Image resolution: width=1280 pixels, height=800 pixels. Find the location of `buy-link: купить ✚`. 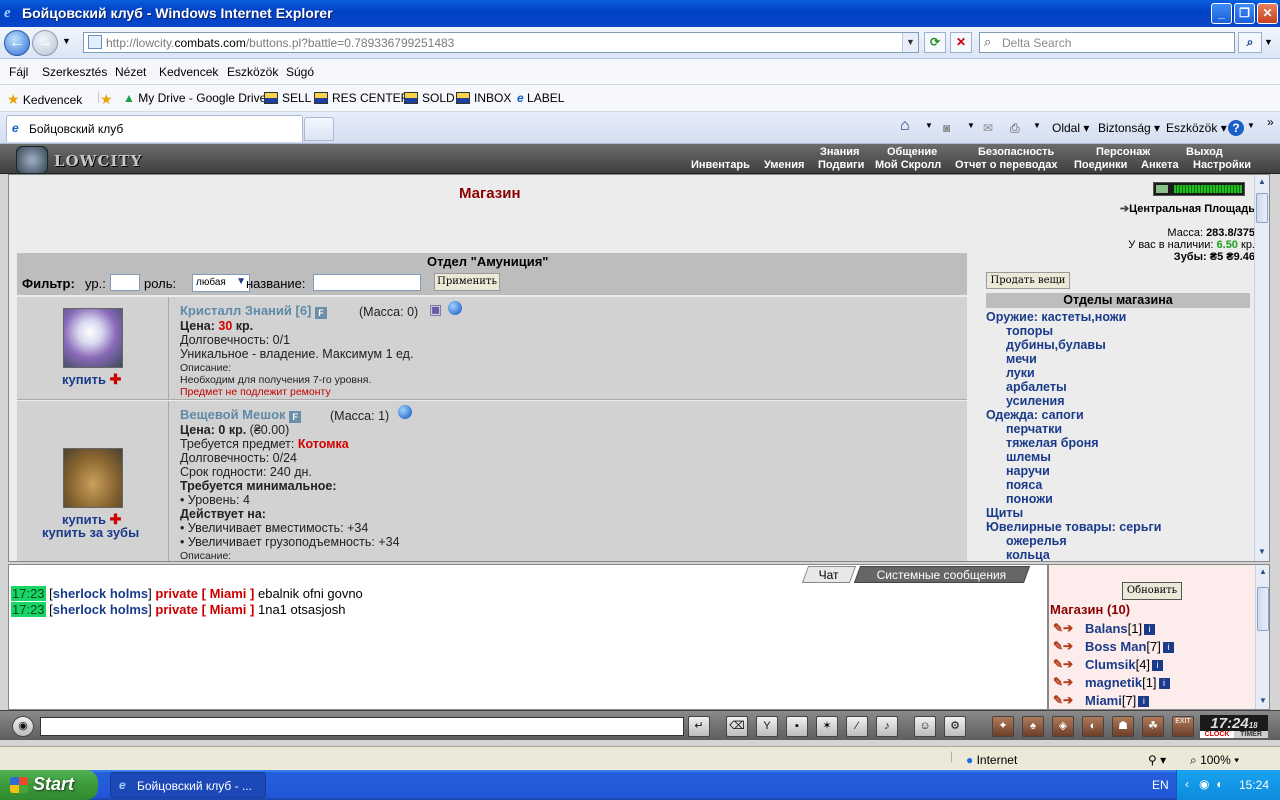

buy-link: купить ✚ is located at coordinates (91, 379).